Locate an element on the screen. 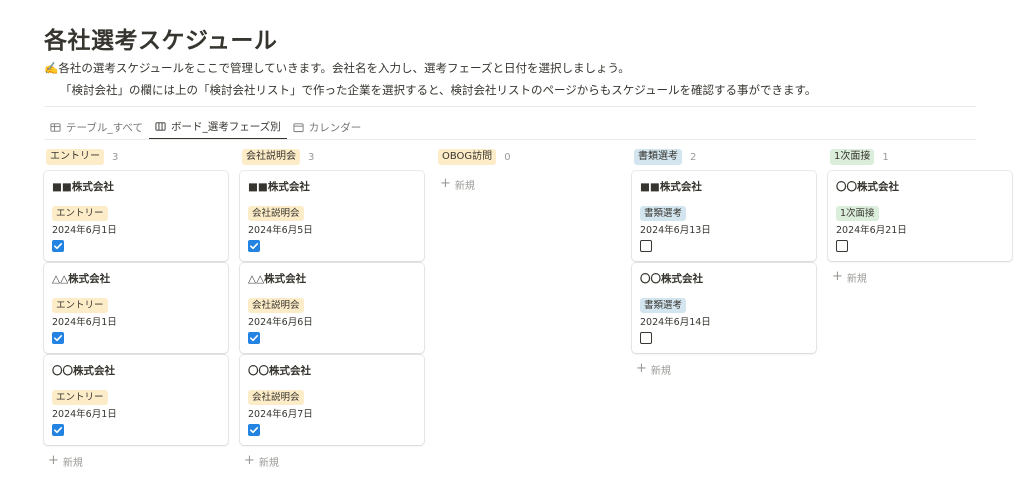 This screenshot has height=491, width=1024. tabs-divider is located at coordinates (510, 139).